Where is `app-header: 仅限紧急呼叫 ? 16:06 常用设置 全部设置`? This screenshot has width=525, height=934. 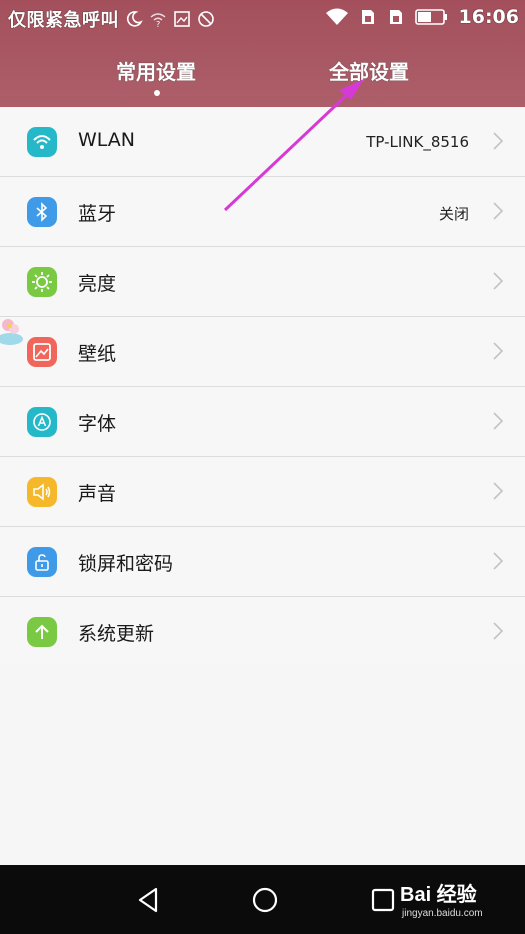
app-header: 仅限紧急呼叫 ? 16:06 常用设置 全部设置 is located at coordinates (262, 53).